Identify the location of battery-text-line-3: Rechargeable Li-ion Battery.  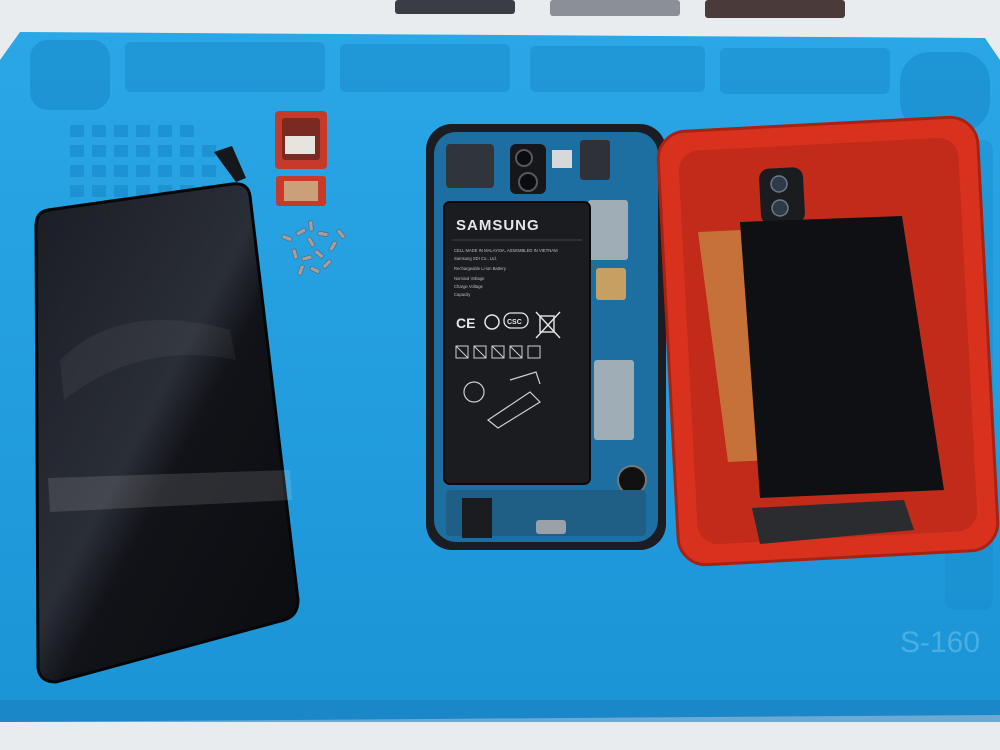
(480, 268).